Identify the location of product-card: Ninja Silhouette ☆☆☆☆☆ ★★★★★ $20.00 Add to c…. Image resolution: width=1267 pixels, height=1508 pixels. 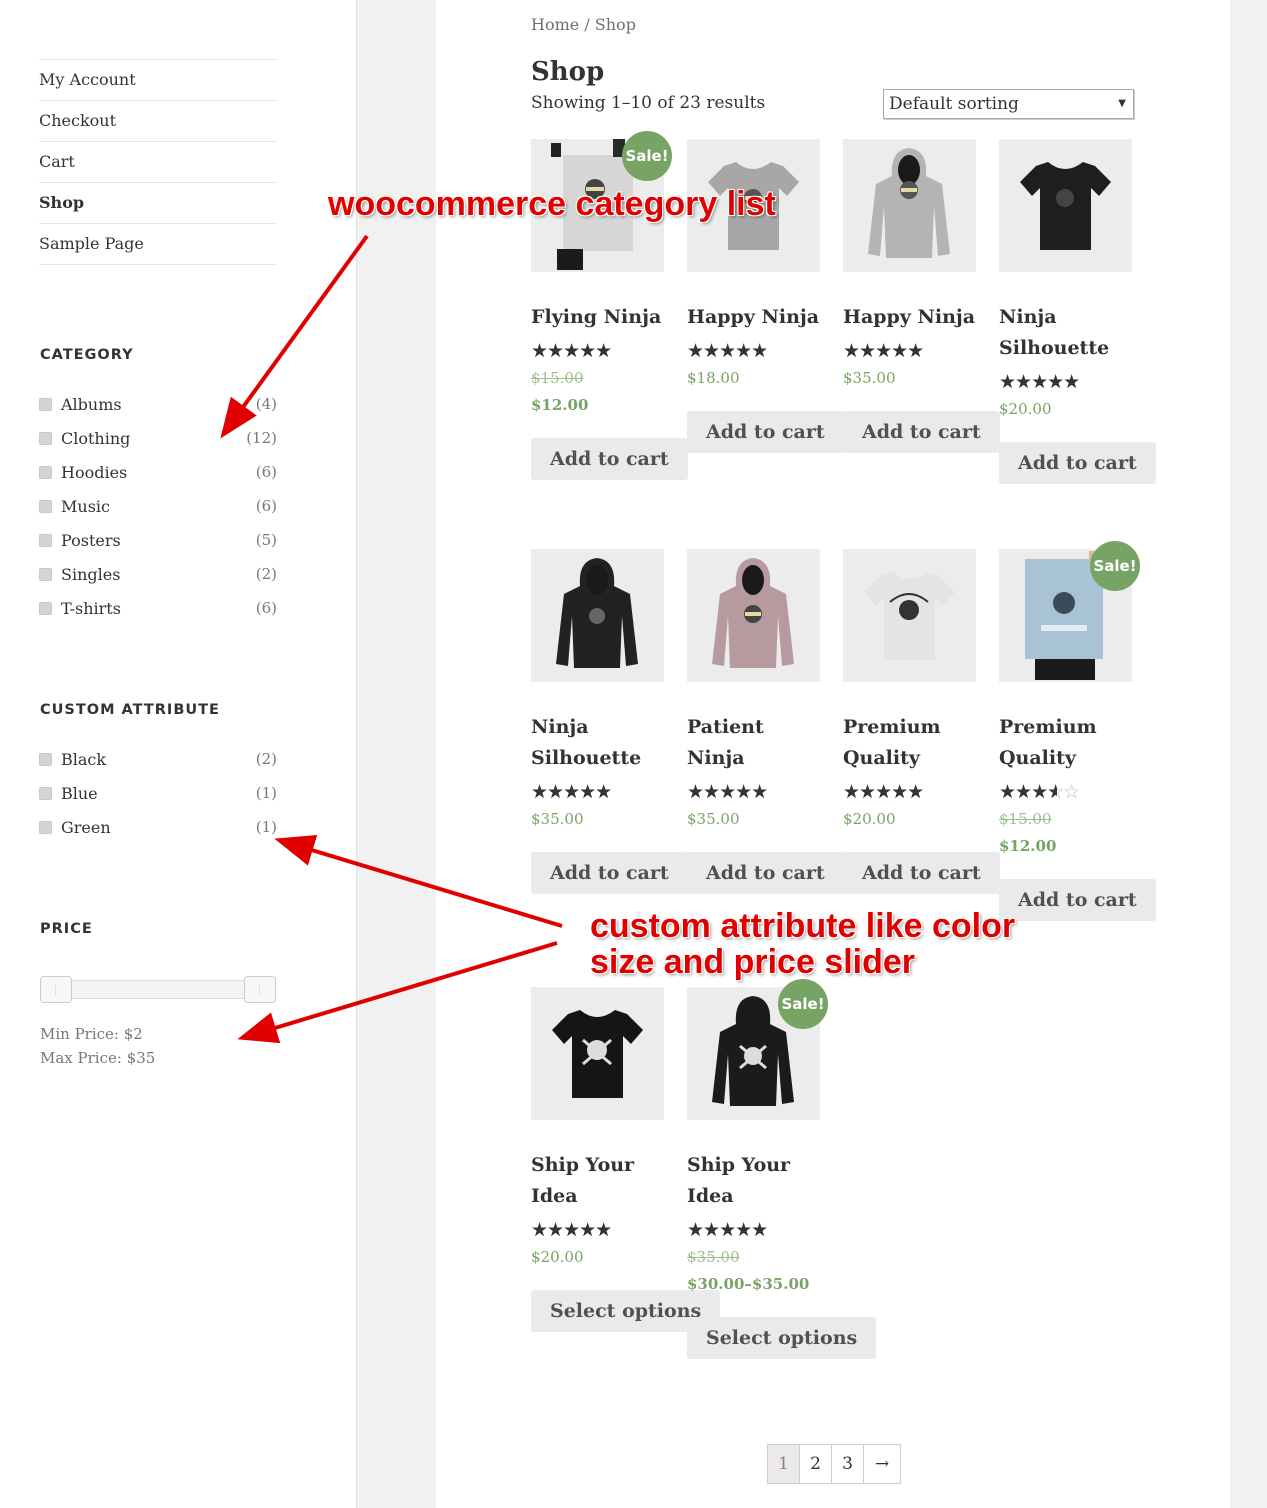
(1077, 311).